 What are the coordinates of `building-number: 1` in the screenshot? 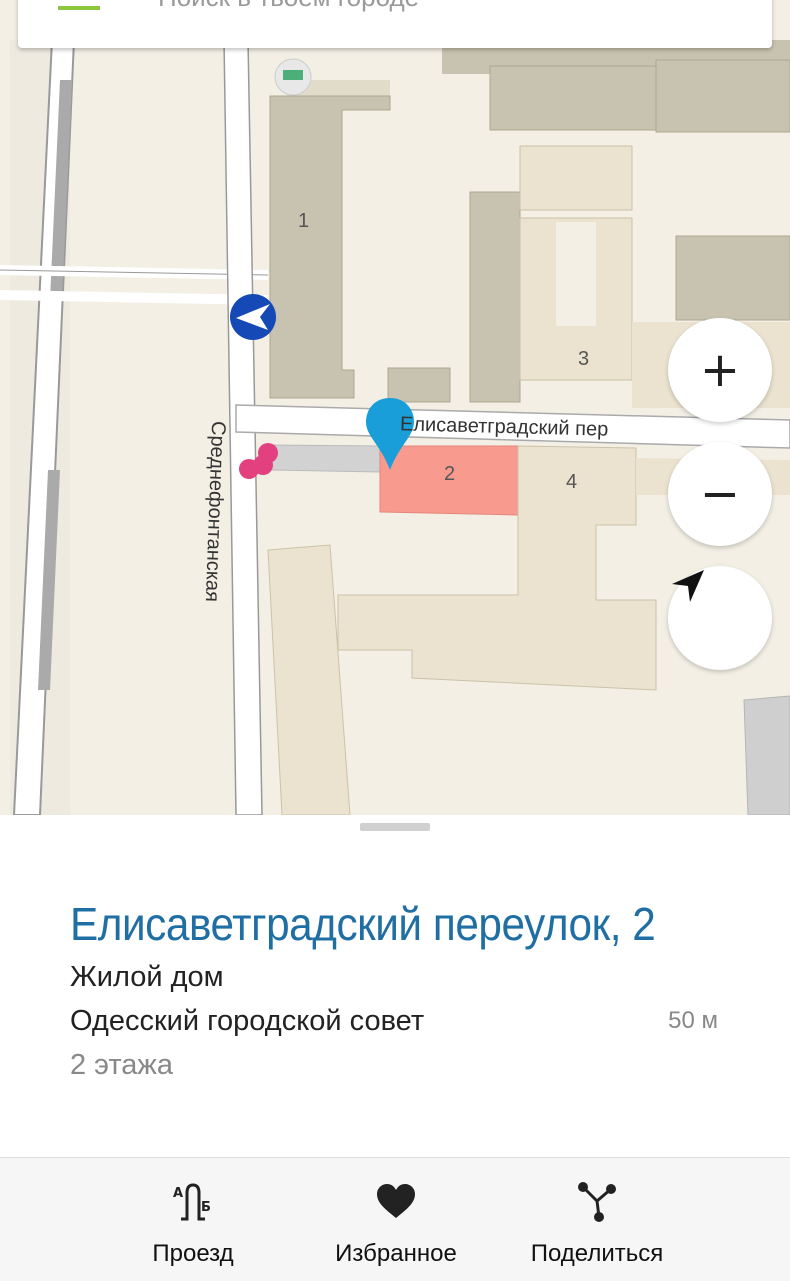 It's located at (304, 221).